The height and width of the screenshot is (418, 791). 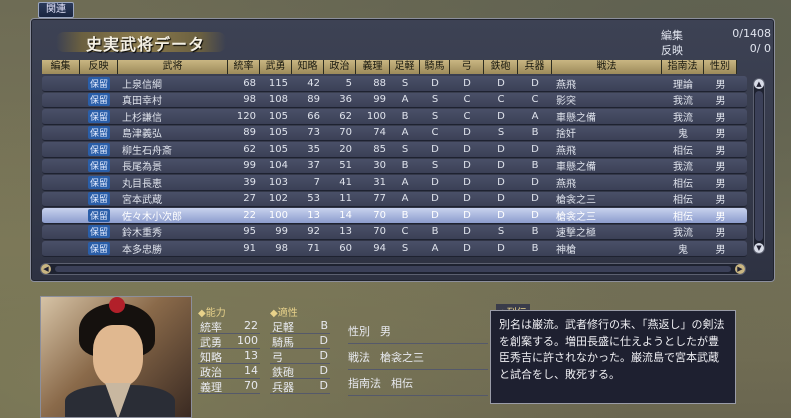 I want to click on table-row: 保留 島津義弘 89 105 73 70 74 A C D S B 捨奸 鬼 男, so click(x=394, y=133).